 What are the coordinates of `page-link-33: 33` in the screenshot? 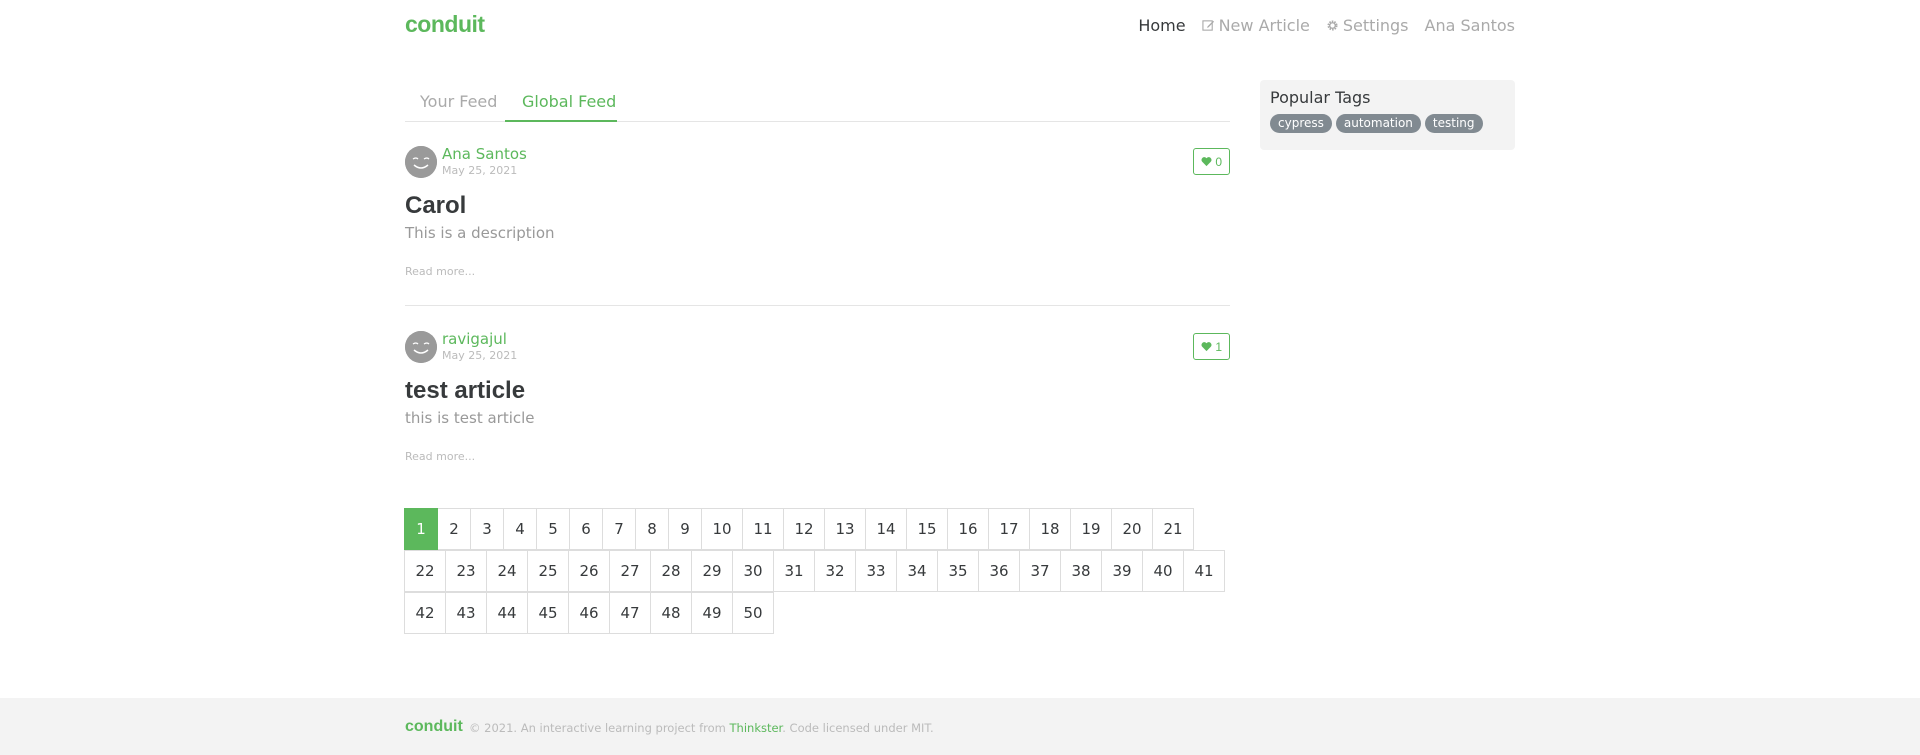 It's located at (876, 571).